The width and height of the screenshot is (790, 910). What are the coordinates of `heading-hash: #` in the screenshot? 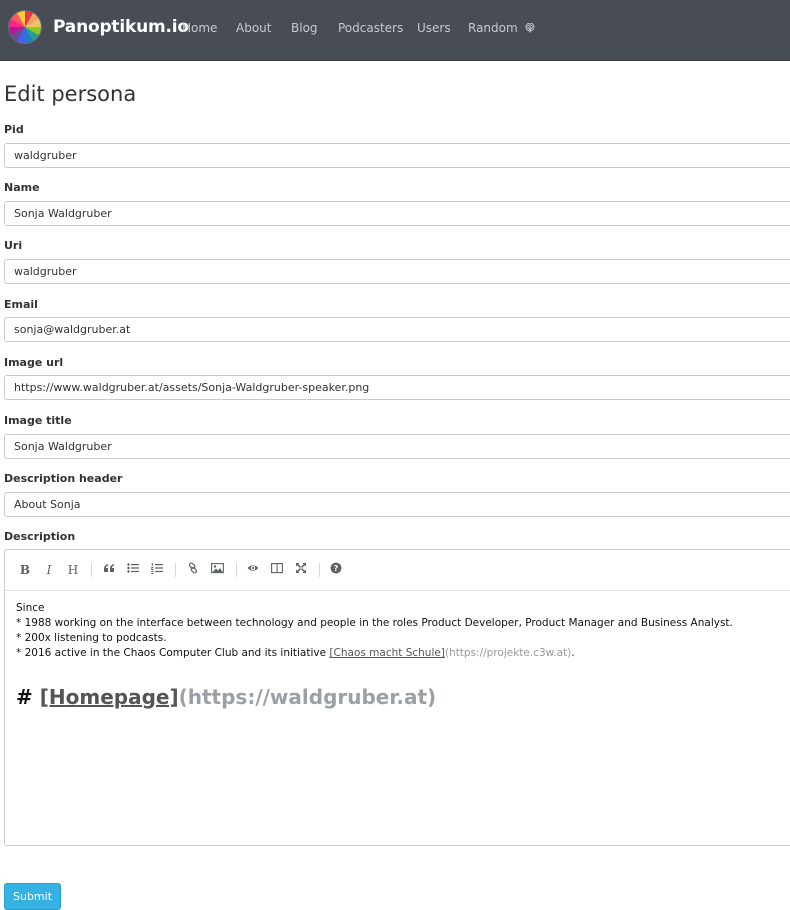 It's located at (28, 697).